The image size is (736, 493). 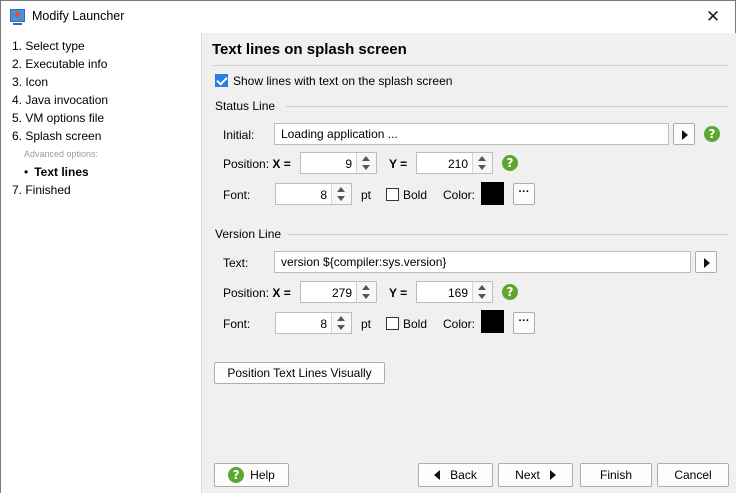 I want to click on back-button: Back, so click(x=455, y=475).